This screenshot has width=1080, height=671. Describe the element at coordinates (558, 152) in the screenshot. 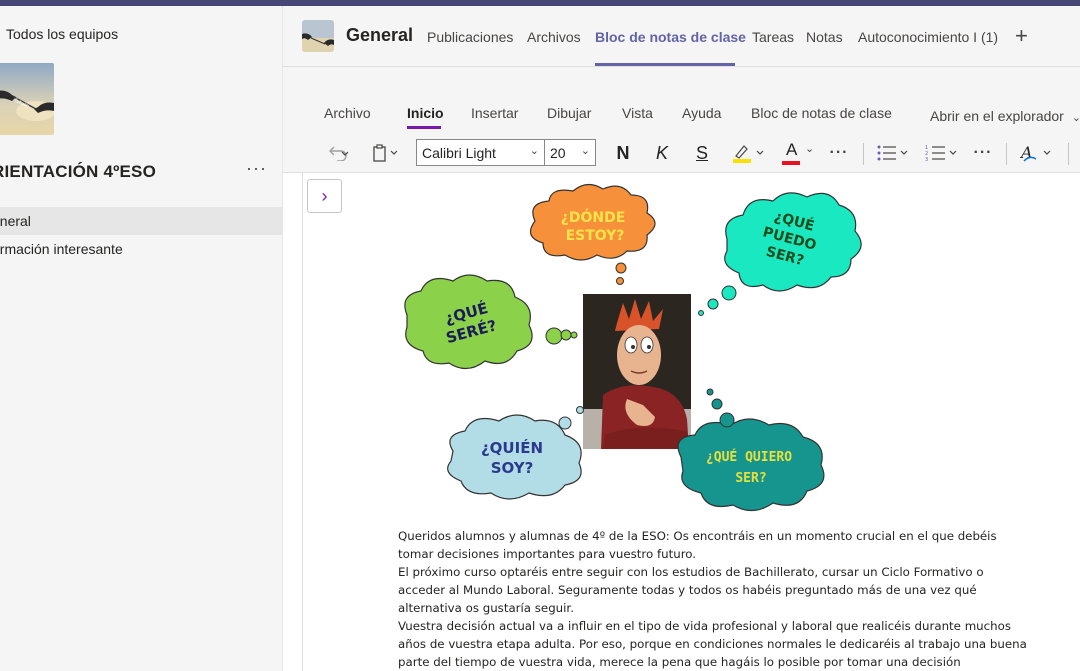

I see `font-size-value: 20` at that location.